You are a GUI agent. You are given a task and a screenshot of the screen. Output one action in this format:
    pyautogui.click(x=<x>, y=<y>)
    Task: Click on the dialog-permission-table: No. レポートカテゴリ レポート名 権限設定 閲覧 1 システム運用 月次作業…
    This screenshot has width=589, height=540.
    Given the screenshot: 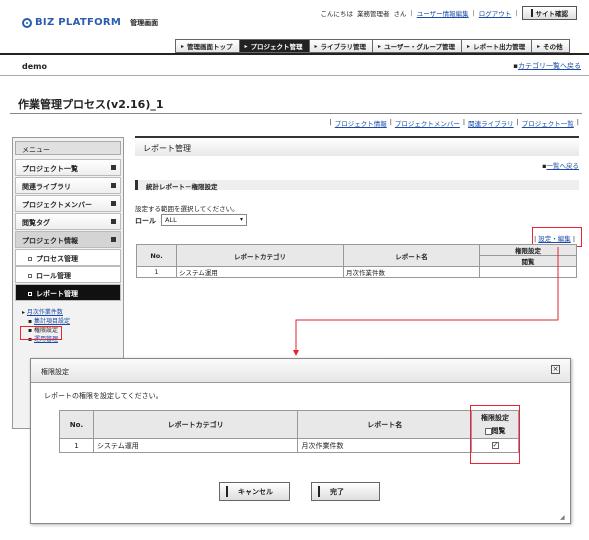 What is the action you would take?
    pyautogui.click(x=289, y=431)
    